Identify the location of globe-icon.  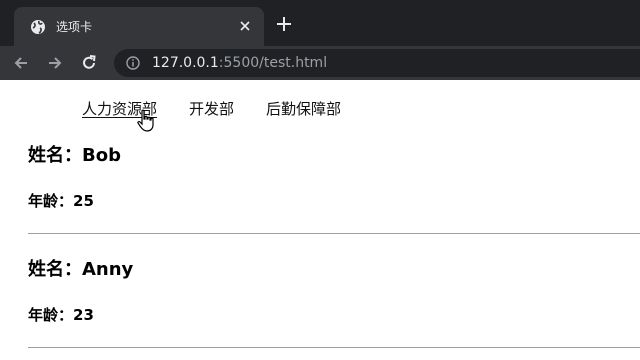
(38, 26).